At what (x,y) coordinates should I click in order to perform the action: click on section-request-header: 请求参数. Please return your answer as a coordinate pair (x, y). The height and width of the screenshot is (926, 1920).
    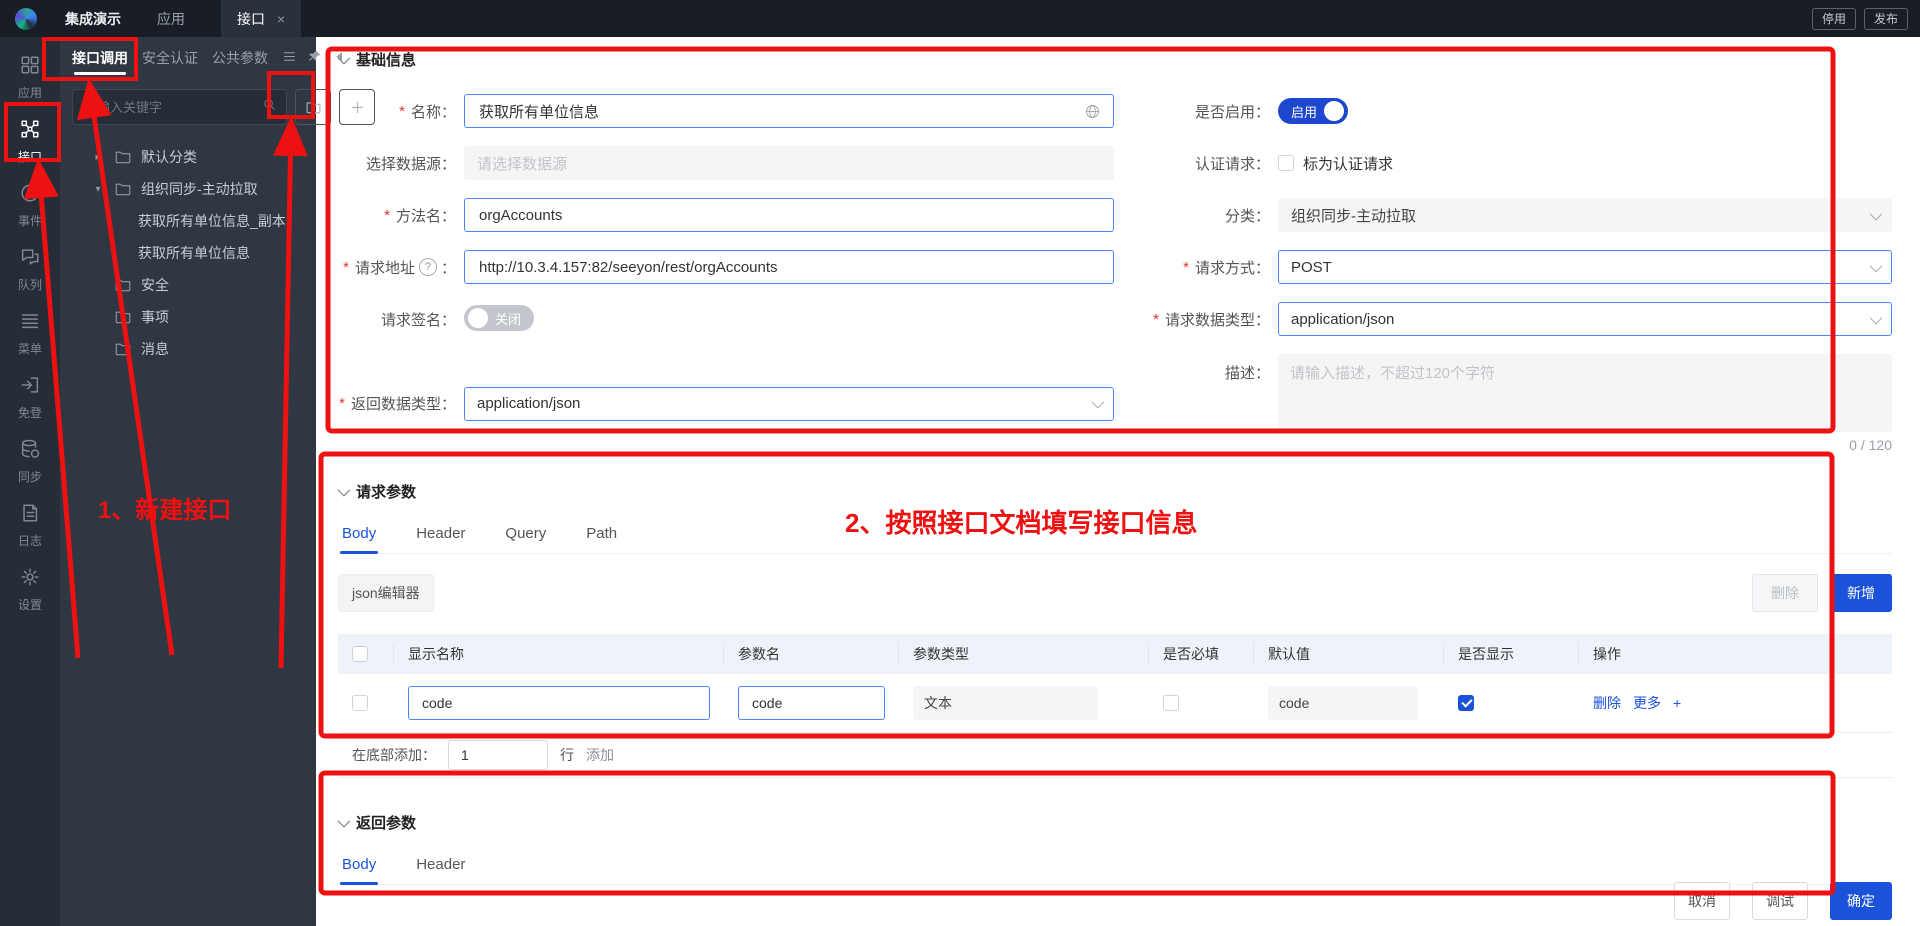
    Looking at the image, I should click on (1114, 491).